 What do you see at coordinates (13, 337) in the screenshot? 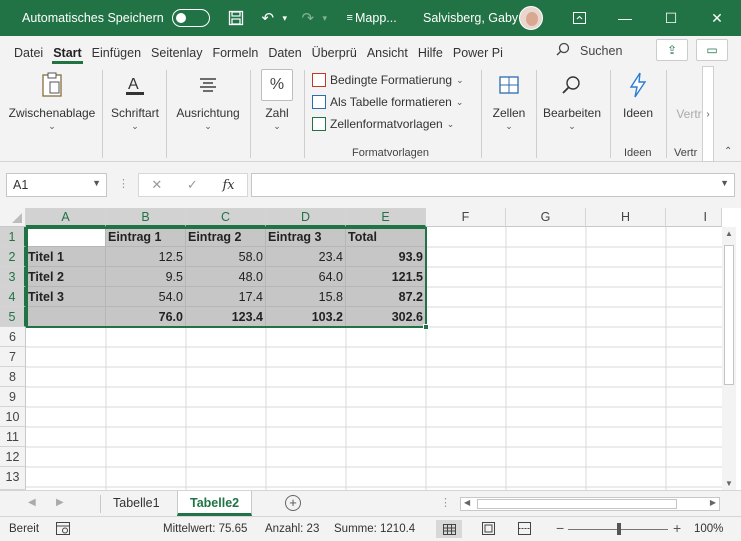
I see `row-header: 6` at bounding box center [13, 337].